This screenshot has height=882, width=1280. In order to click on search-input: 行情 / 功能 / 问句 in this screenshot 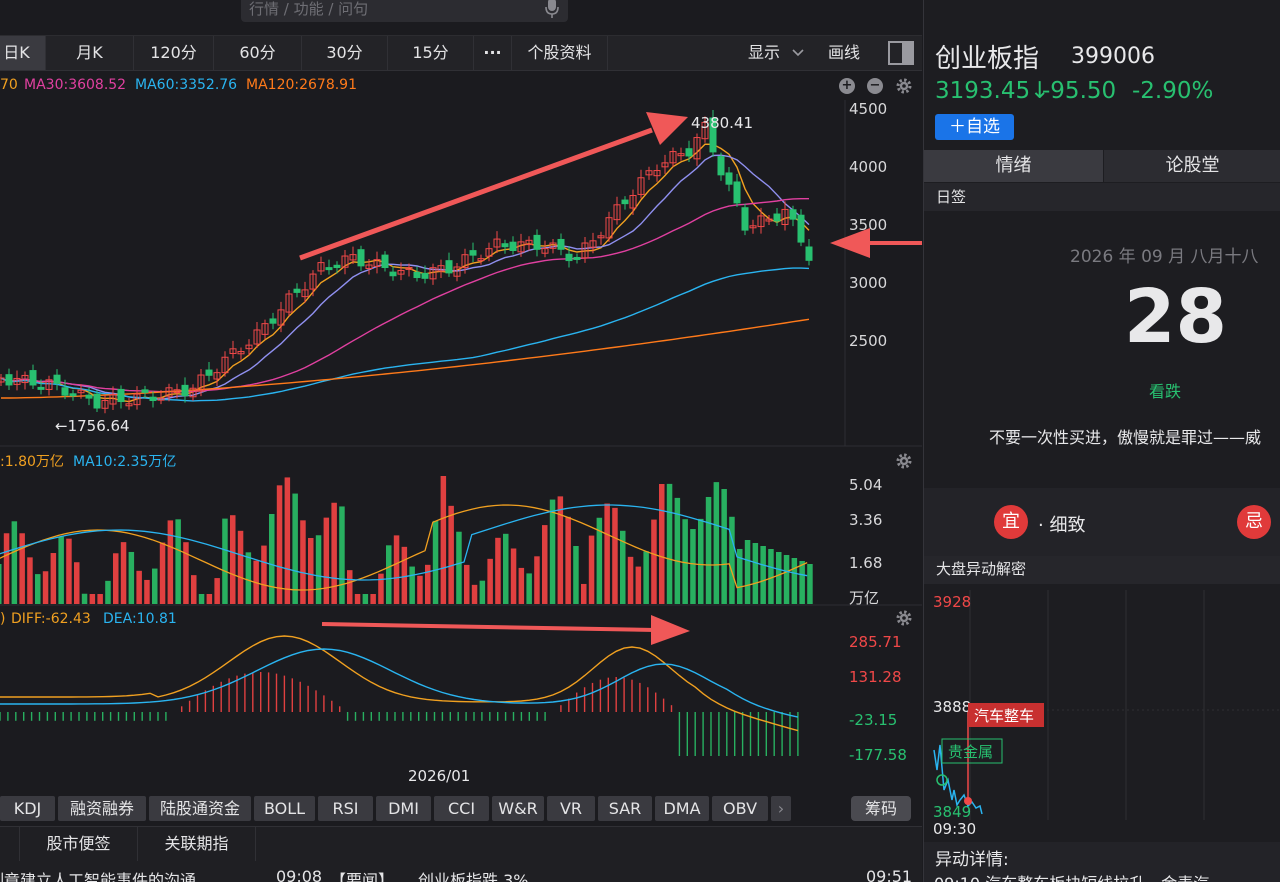, I will do `click(404, 11)`.